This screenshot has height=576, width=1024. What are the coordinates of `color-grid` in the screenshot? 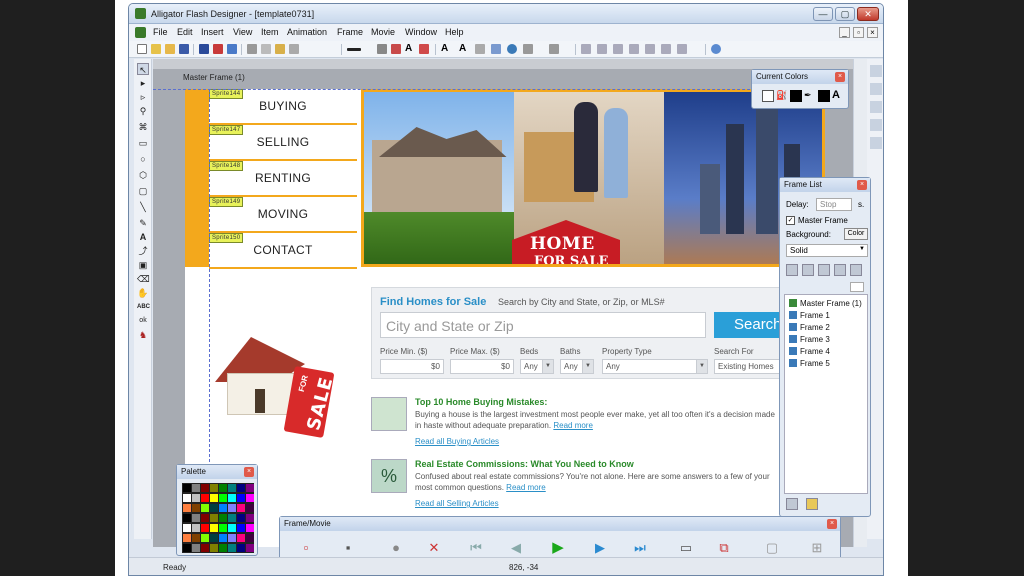 It's located at (218, 518).